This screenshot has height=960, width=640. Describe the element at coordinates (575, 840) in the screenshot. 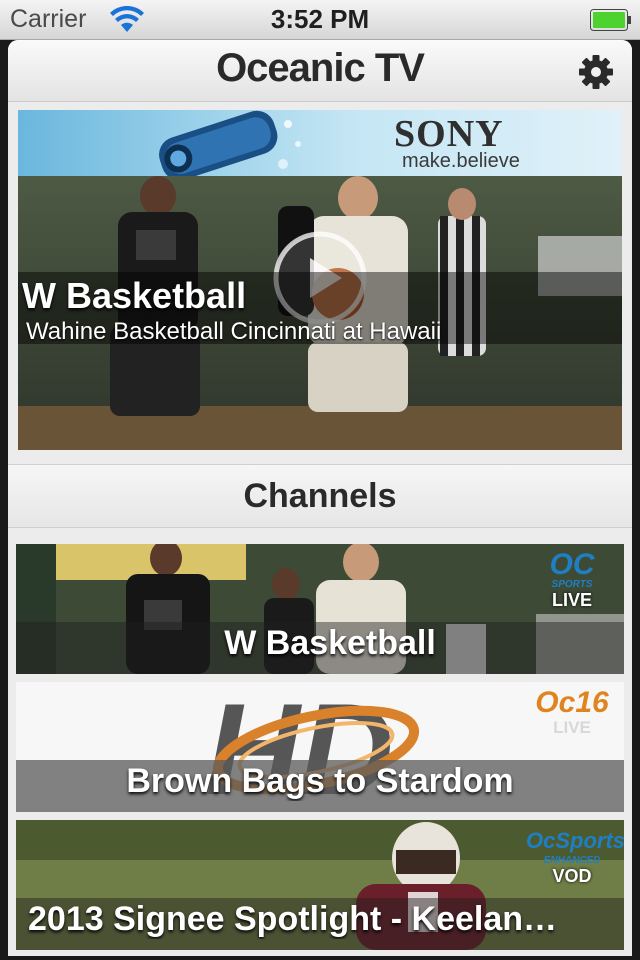

I see `badge-logo: OcSports` at that location.